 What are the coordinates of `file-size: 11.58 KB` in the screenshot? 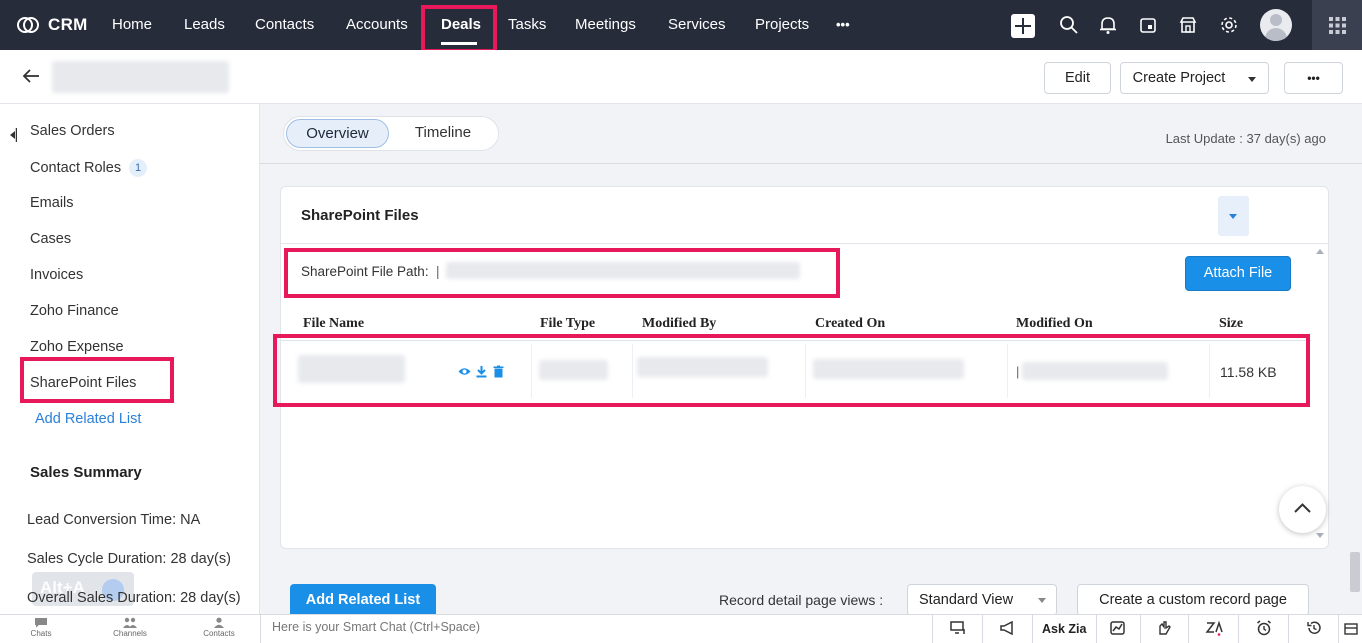 It's located at (1248, 372).